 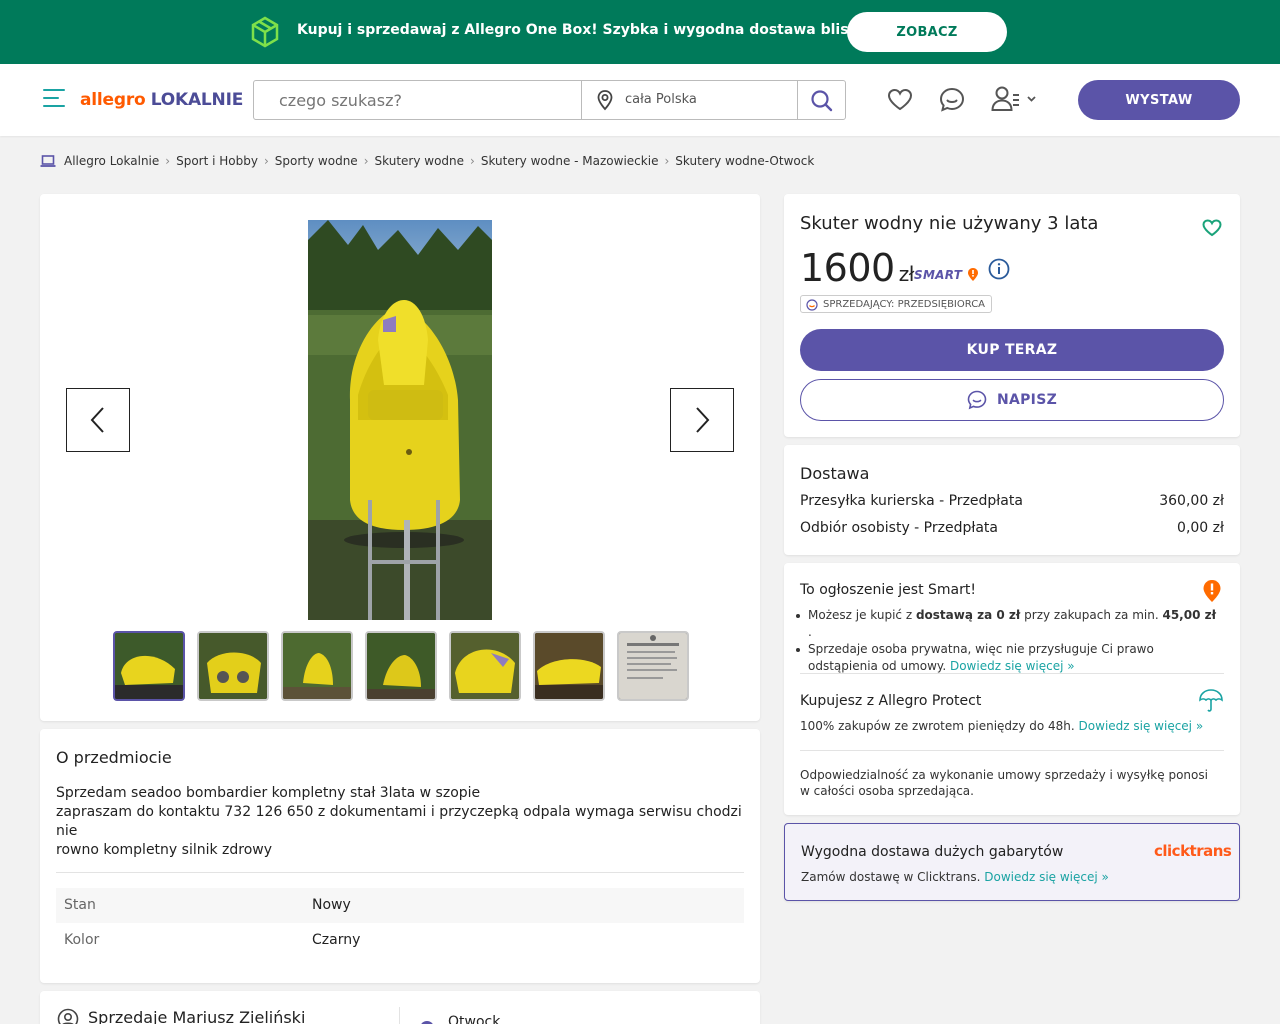 I want to click on shipping-title: Dostawa, so click(x=835, y=473).